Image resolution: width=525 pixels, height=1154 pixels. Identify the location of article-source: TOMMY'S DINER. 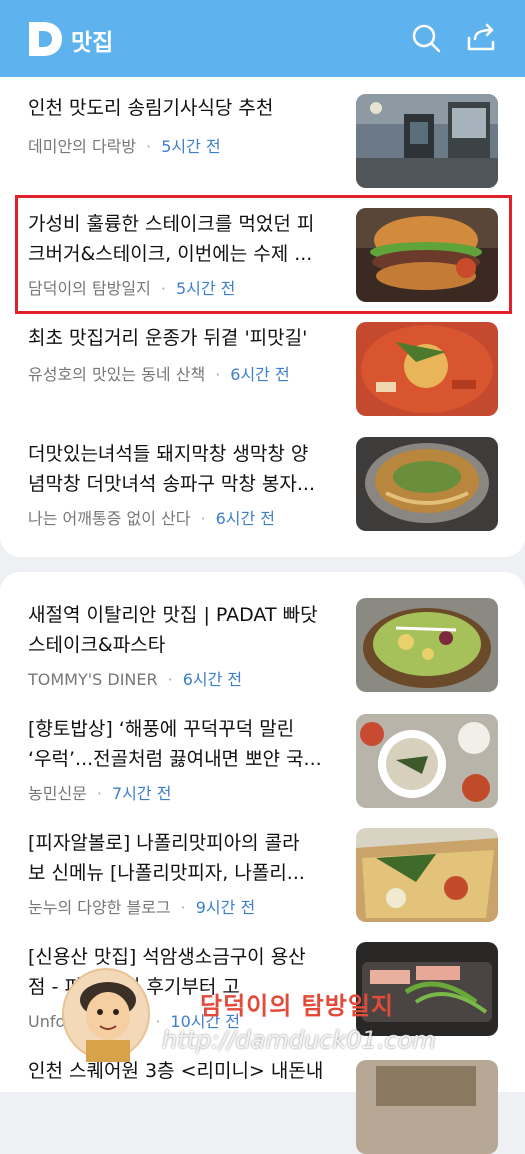
(93, 679).